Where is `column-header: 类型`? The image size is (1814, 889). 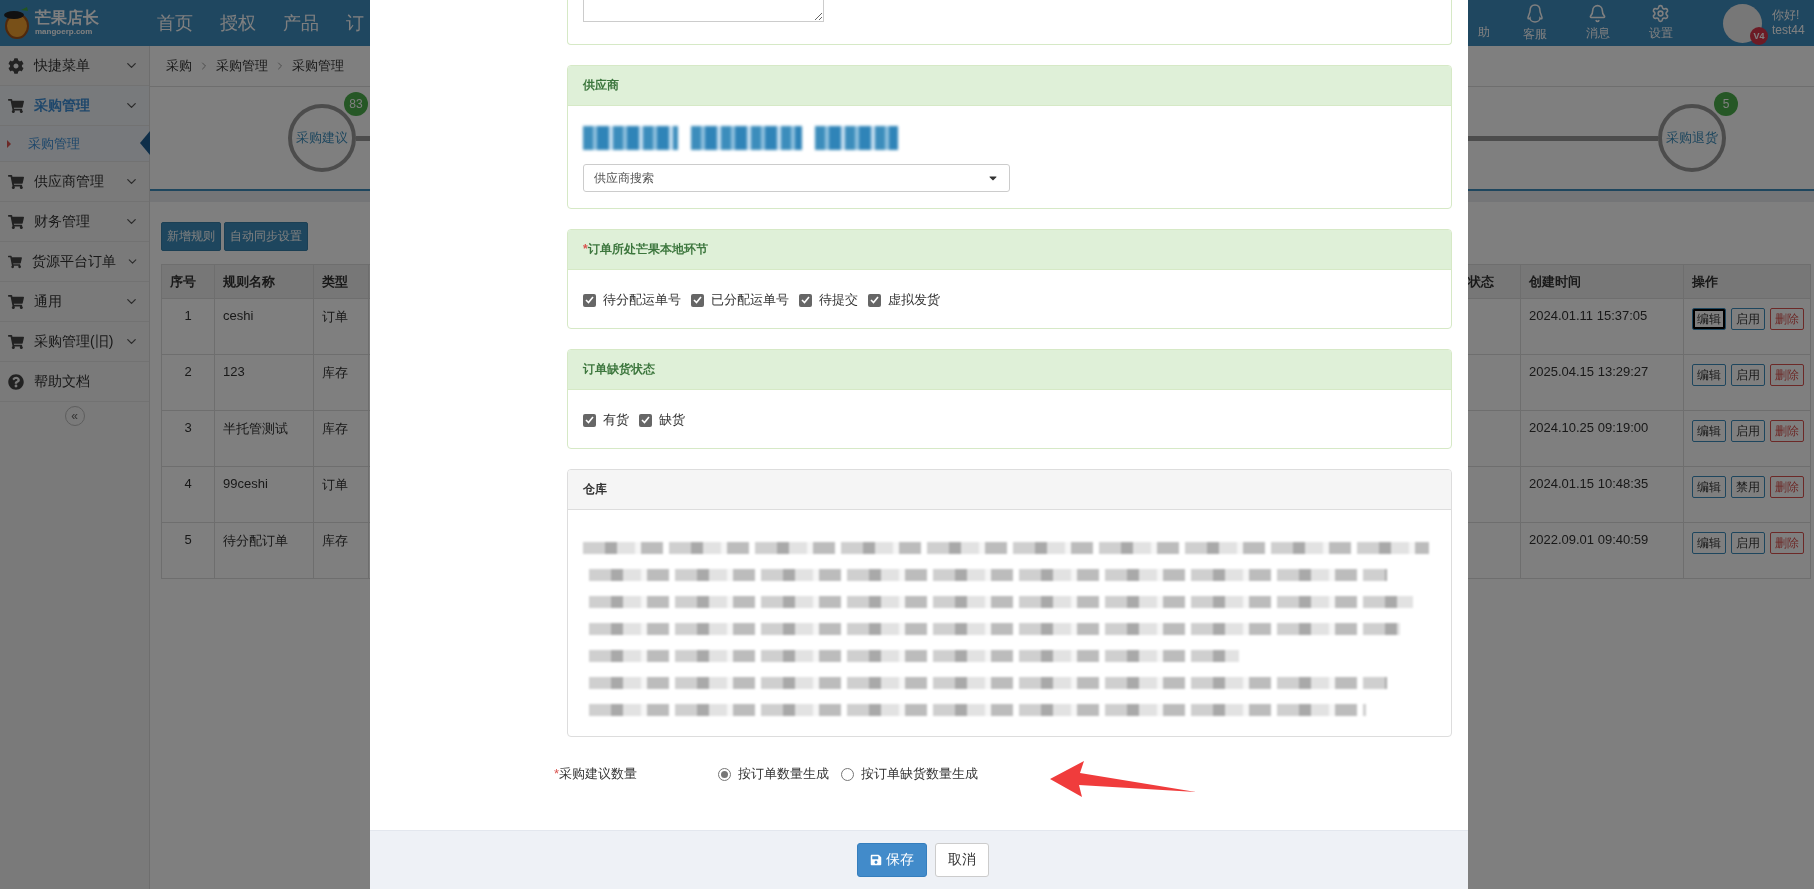 column-header: 类型 is located at coordinates (341, 281).